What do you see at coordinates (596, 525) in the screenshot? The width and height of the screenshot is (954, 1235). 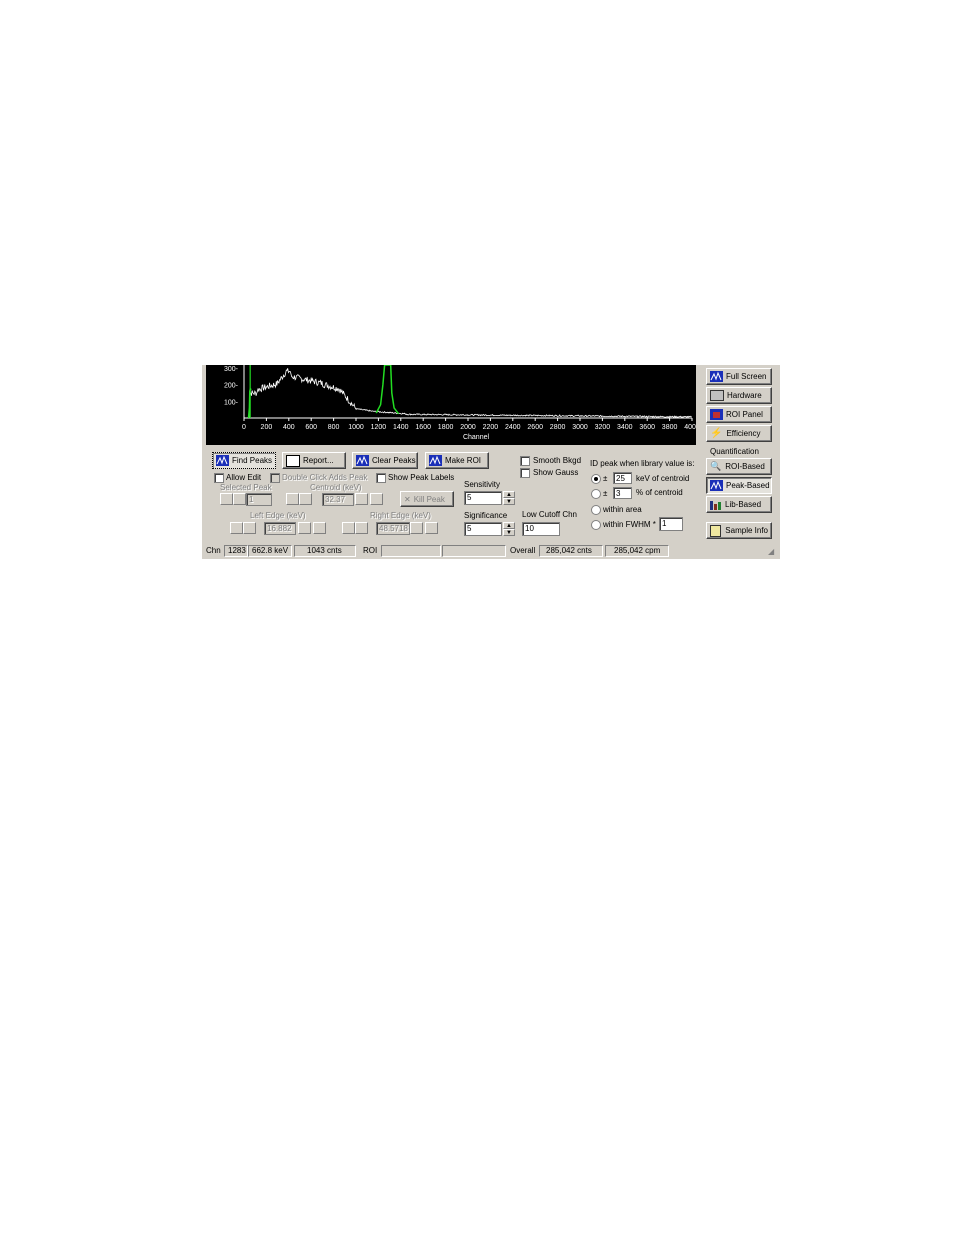 I see `fwhm-radio` at bounding box center [596, 525].